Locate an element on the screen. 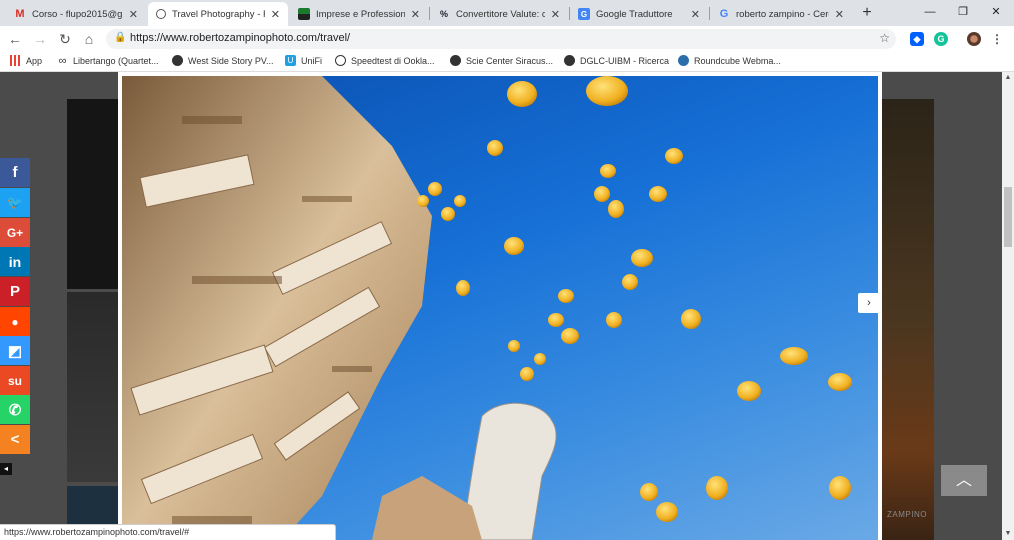 This screenshot has height=540, width=1014. bookmark-label: App is located at coordinates (34, 60).